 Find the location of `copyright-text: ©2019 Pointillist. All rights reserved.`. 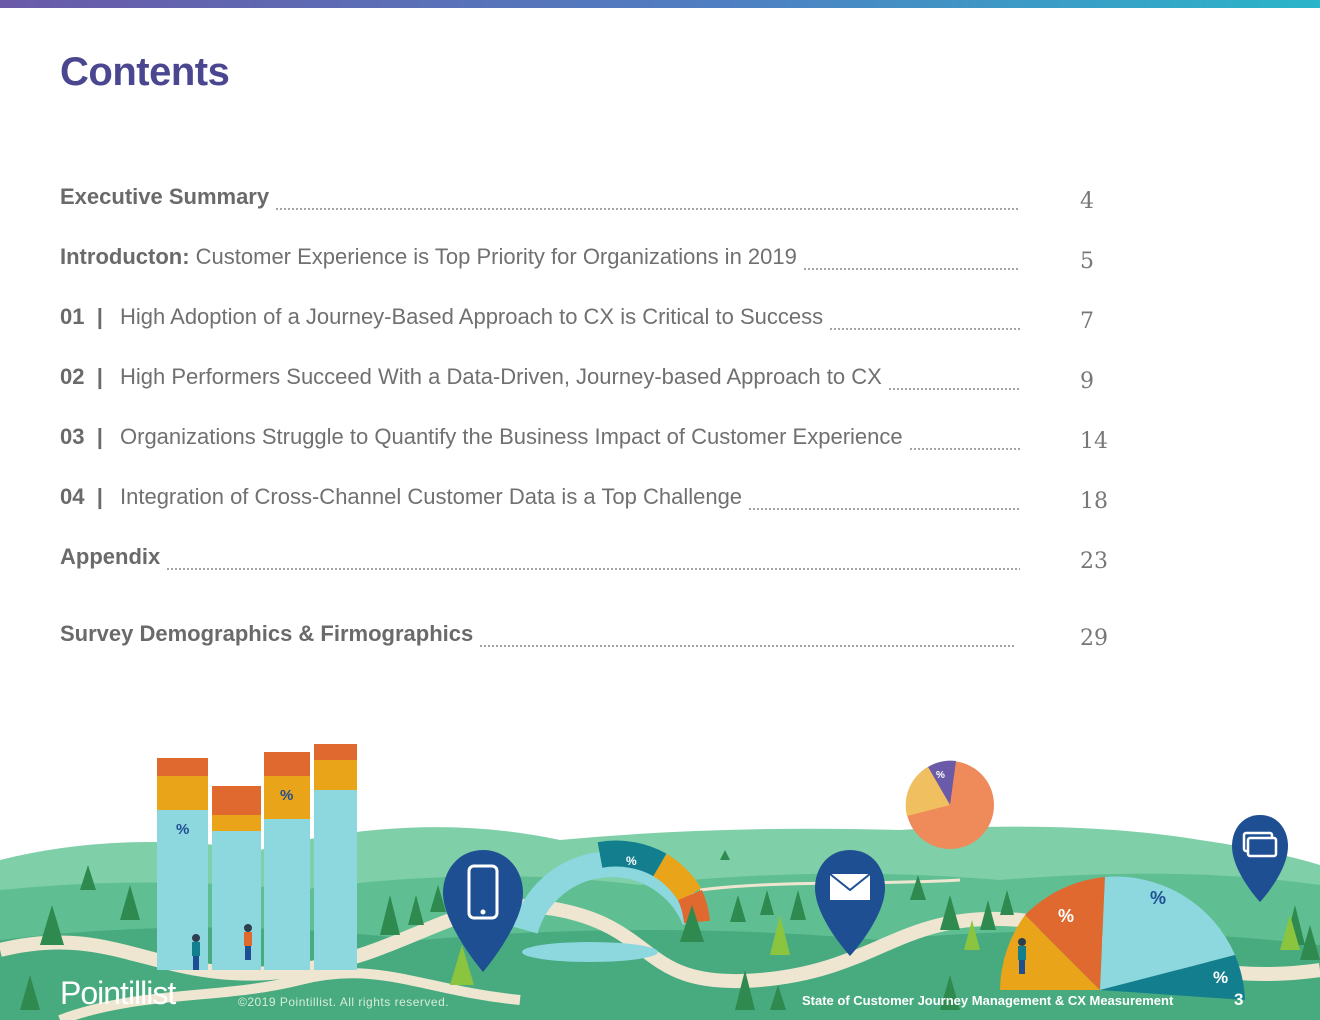

copyright-text: ©2019 Pointillist. All rights reserved. is located at coordinates (344, 1002).